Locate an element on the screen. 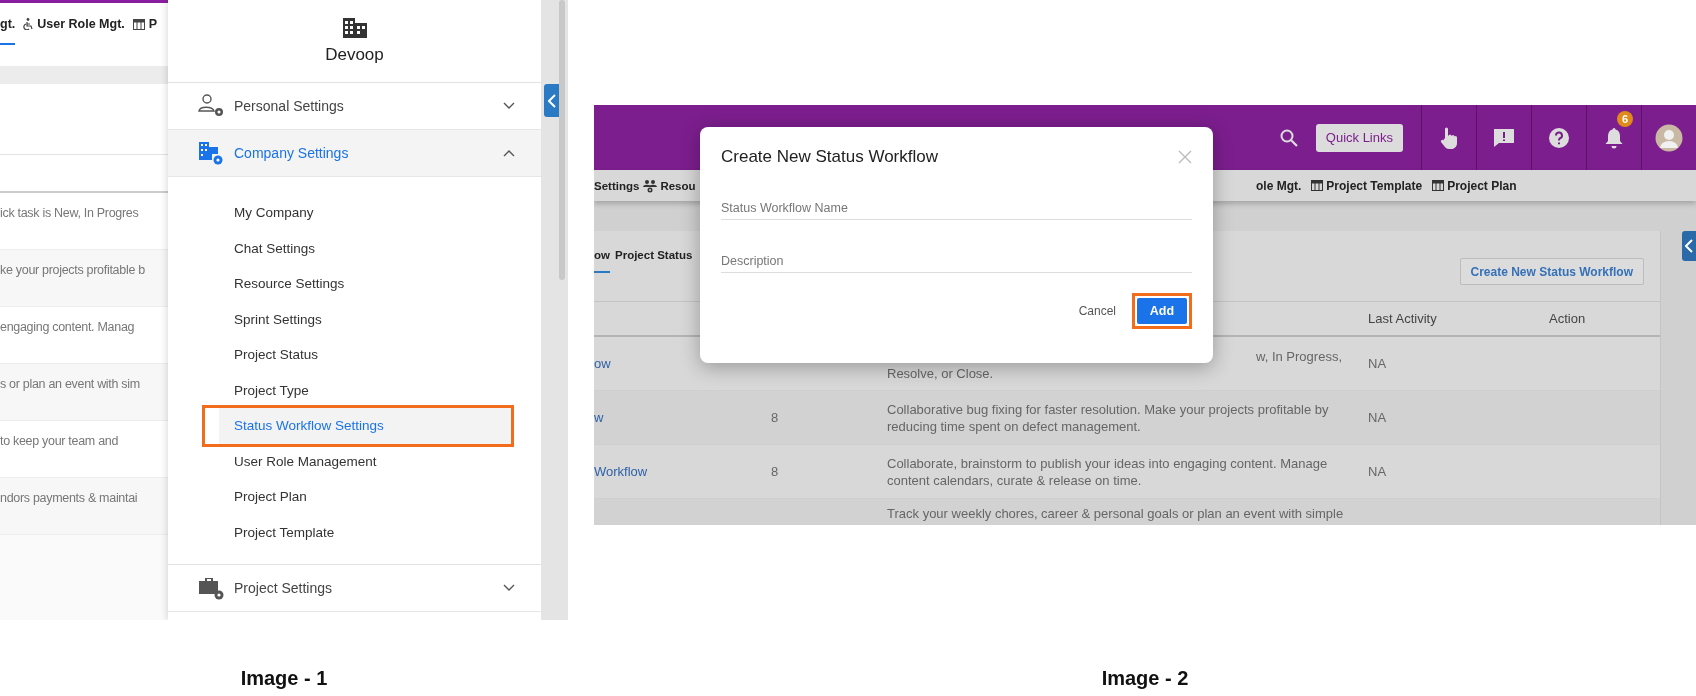 The image size is (1696, 696). pointing-hand-icon is located at coordinates (1449, 137).